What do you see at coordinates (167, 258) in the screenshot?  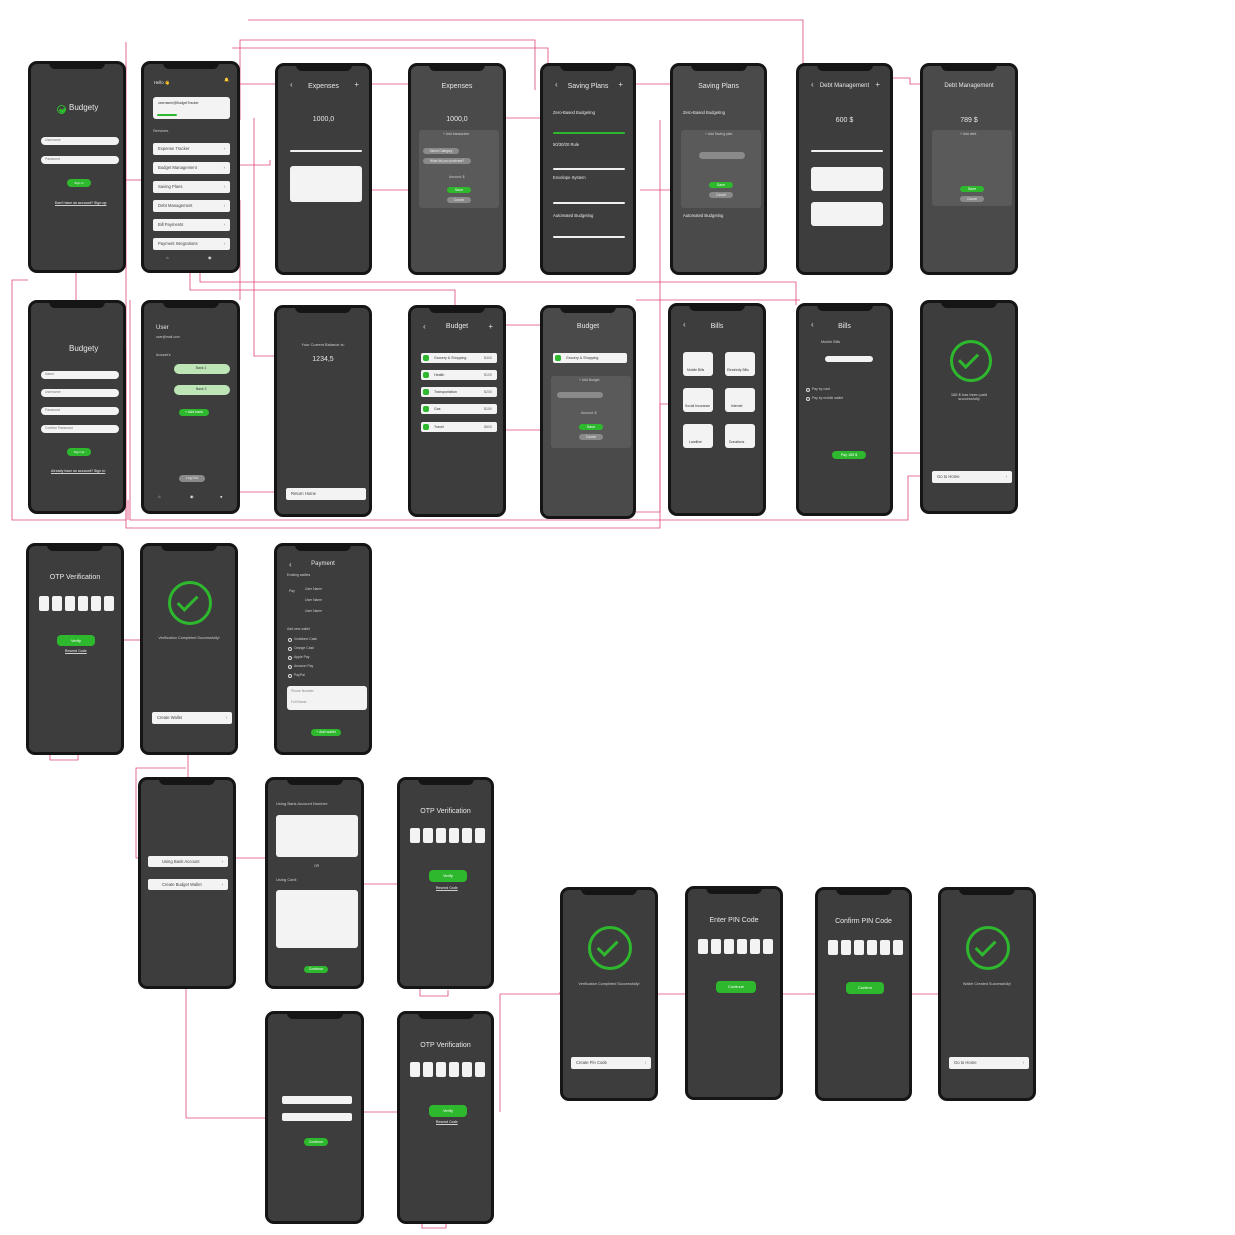 I see `home-icon: ⌂` at bounding box center [167, 258].